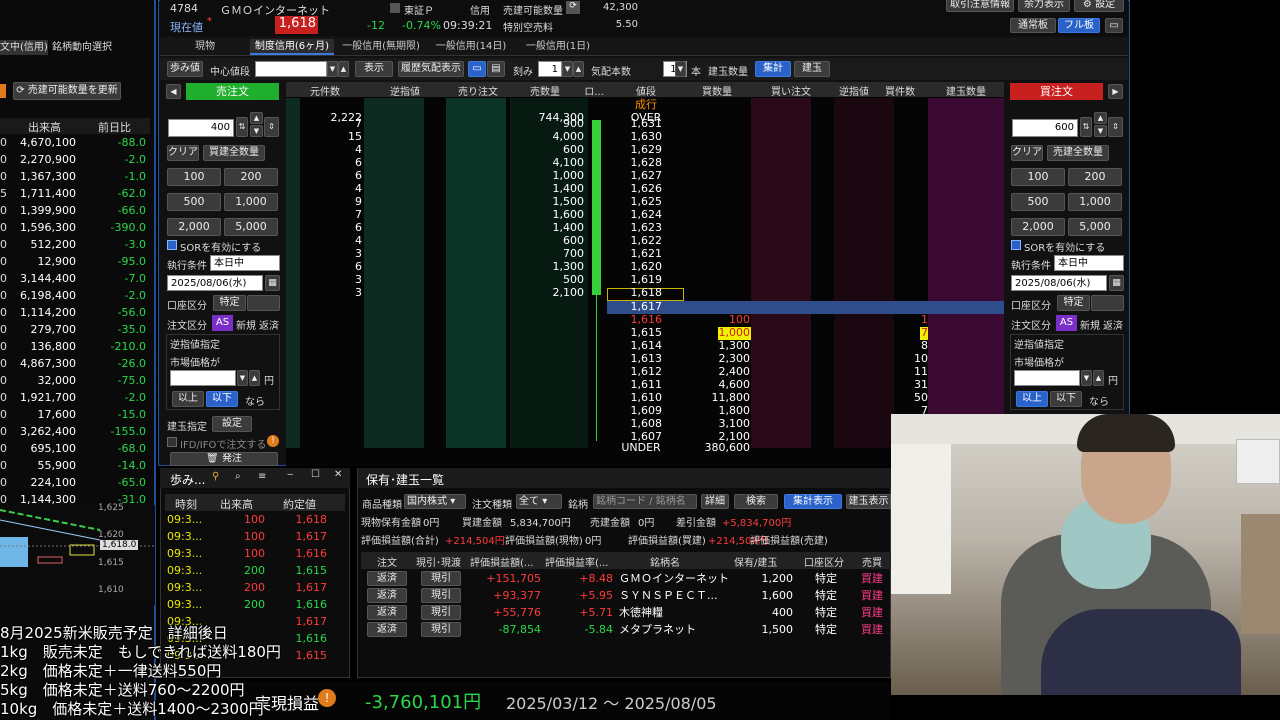 The height and width of the screenshot is (720, 1280). What do you see at coordinates (645, 136) in the screenshot?
I see `ob-ask-row: 15 4,000 1,630` at bounding box center [645, 136].